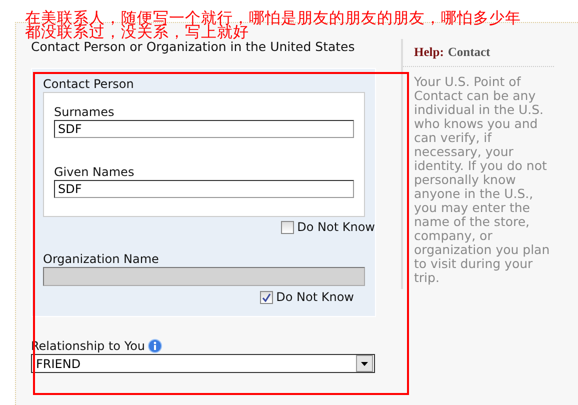  I want to click on annotation-text: 在美联系人，随便写一个就行，哪怕是朋友的朋友的朋友，哪怕多少年 都没联系过，没关系，写上就好, so click(273, 25).